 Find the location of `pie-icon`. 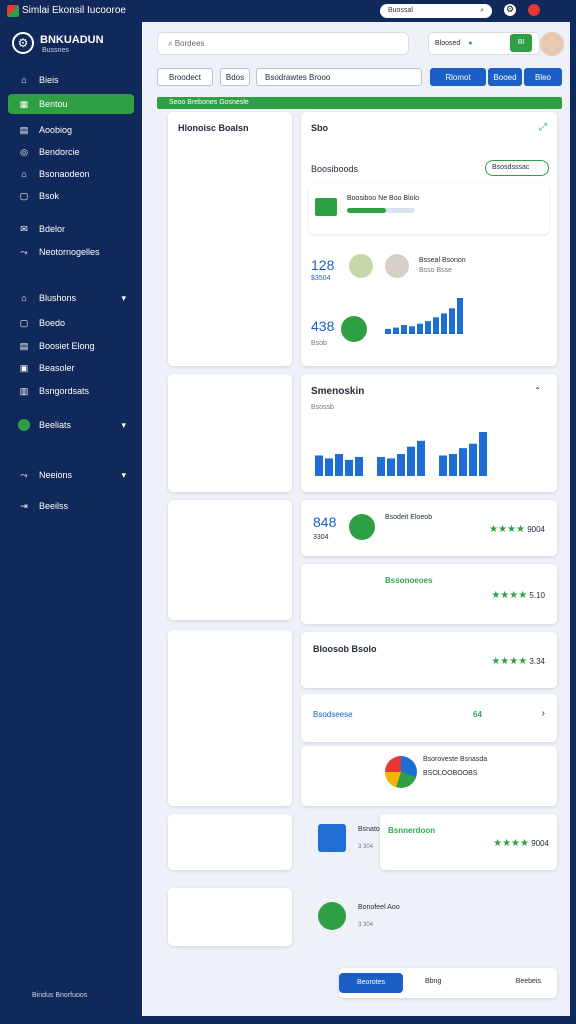

pie-icon is located at coordinates (362, 527).